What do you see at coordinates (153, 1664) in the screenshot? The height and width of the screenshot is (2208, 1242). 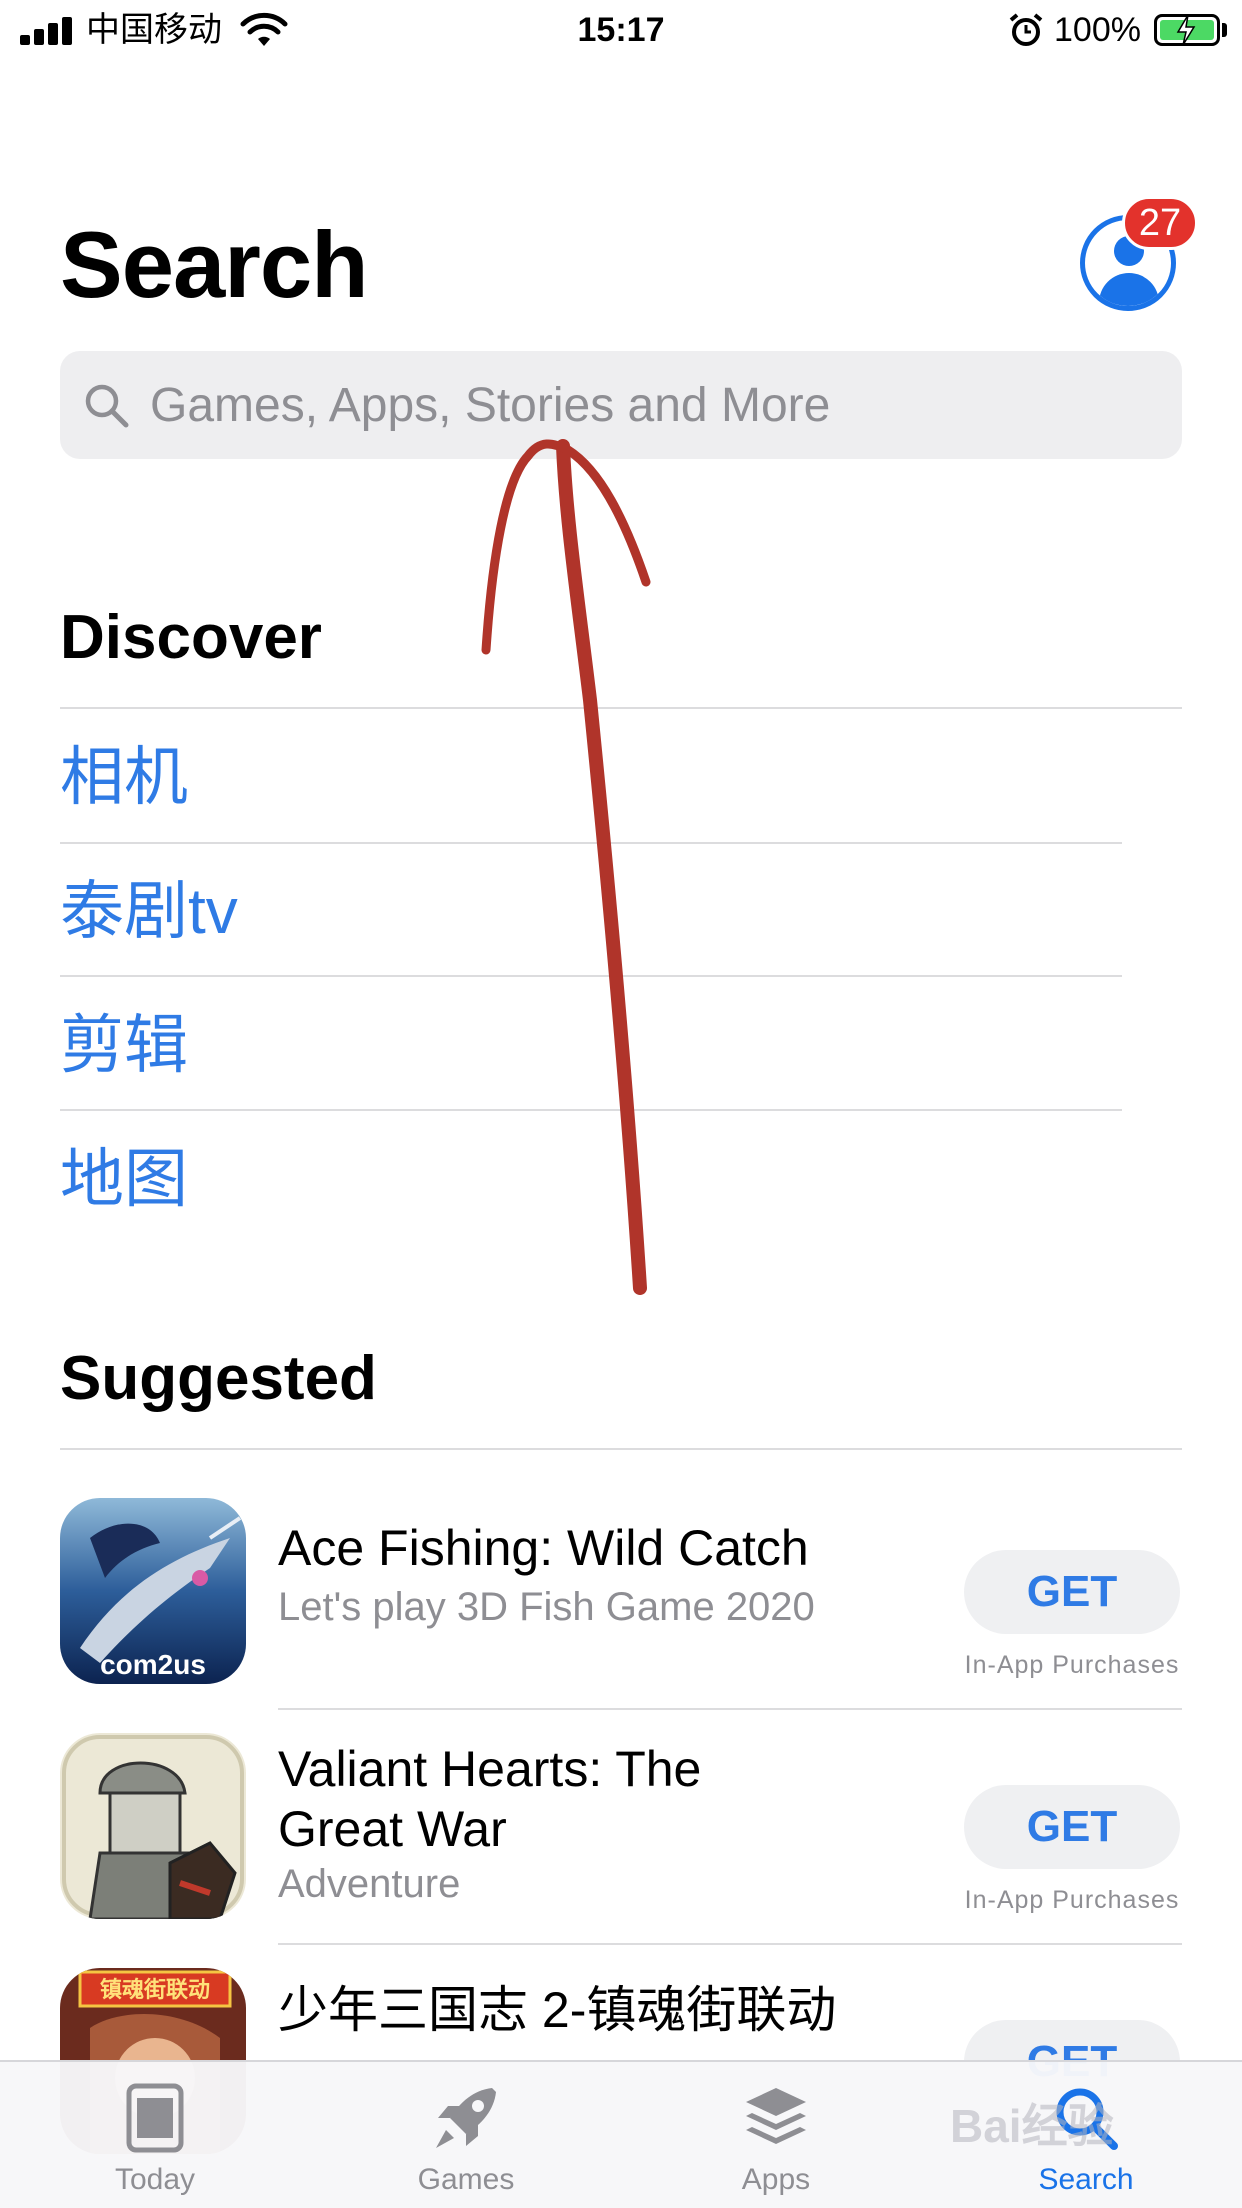 I see `com2us-logo-text: com2us` at bounding box center [153, 1664].